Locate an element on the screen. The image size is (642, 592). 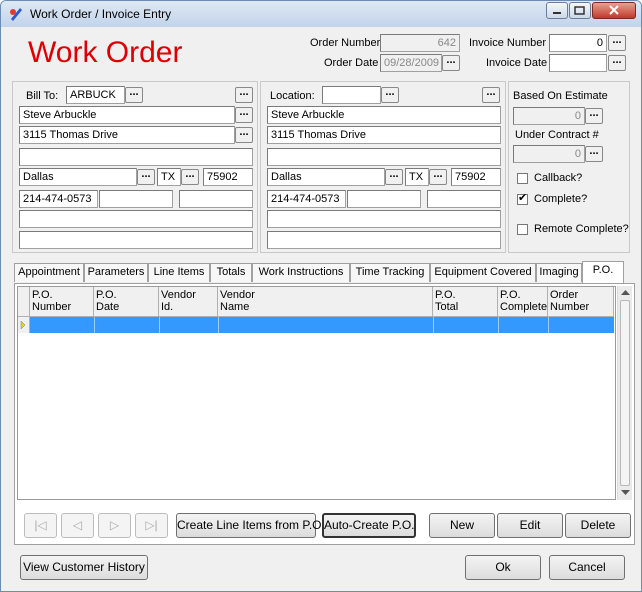
bill-to-extra1-field is located at coordinates (136, 219).